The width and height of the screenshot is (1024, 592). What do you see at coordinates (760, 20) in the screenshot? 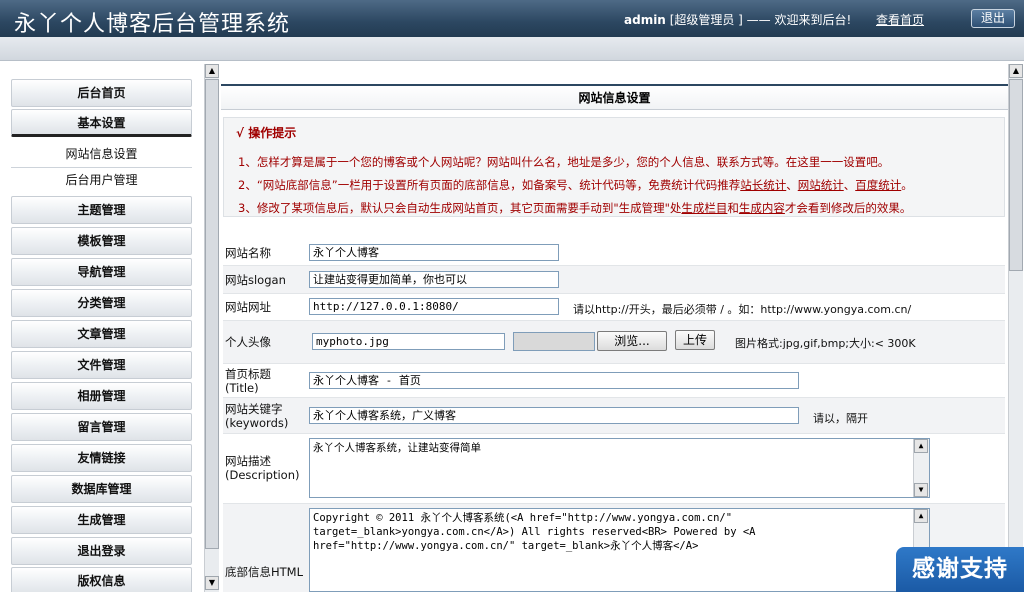
I see `welcome-text: [超级管理员 ] —— 欢迎来到后台!` at bounding box center [760, 20].